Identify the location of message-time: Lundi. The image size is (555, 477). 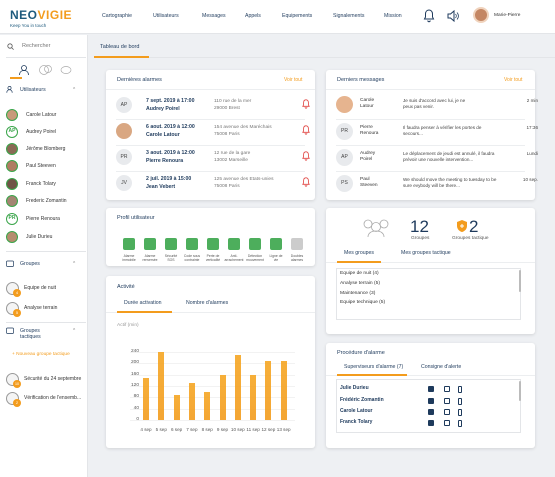
(532, 153).